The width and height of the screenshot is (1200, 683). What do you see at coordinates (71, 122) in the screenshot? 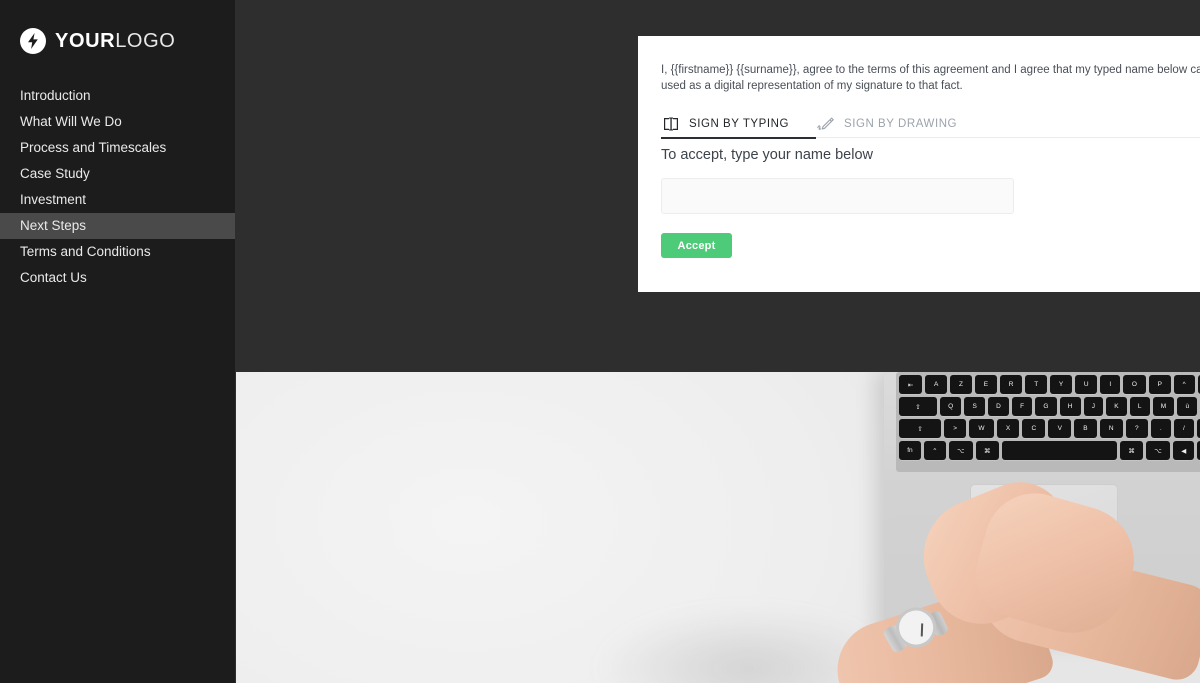
I see `sidebar-item-label: What Will We Do` at bounding box center [71, 122].